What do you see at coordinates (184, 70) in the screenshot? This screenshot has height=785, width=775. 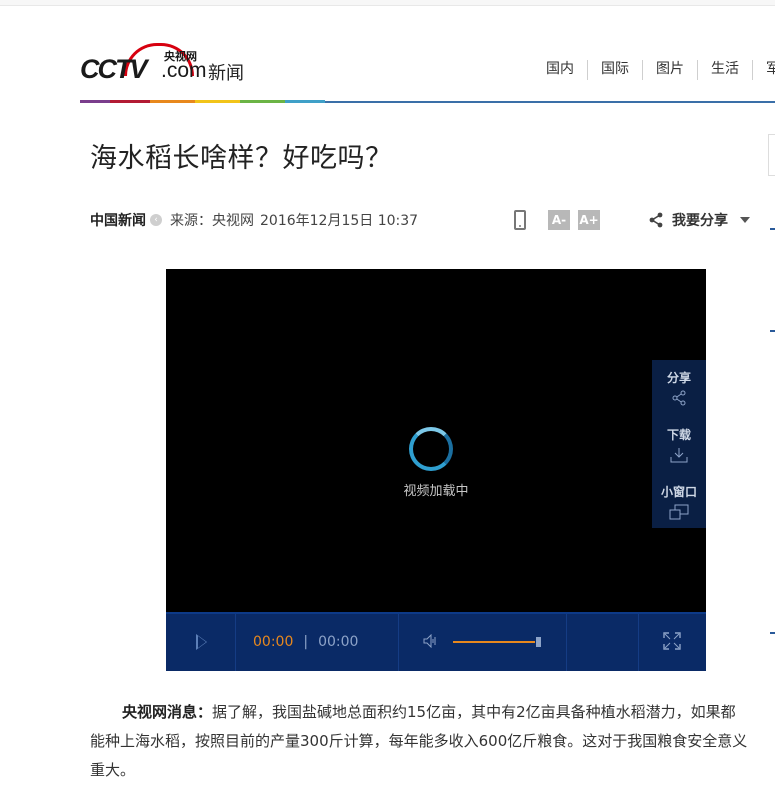 I see `logo-com: .com` at bounding box center [184, 70].